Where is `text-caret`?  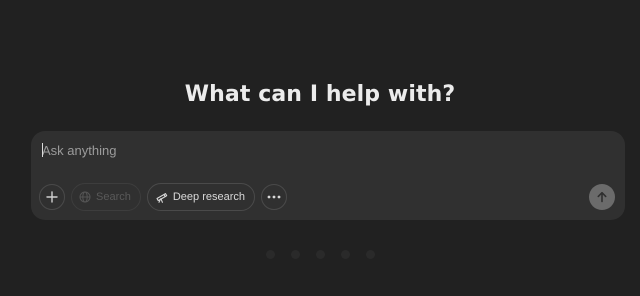
text-caret is located at coordinates (42, 150).